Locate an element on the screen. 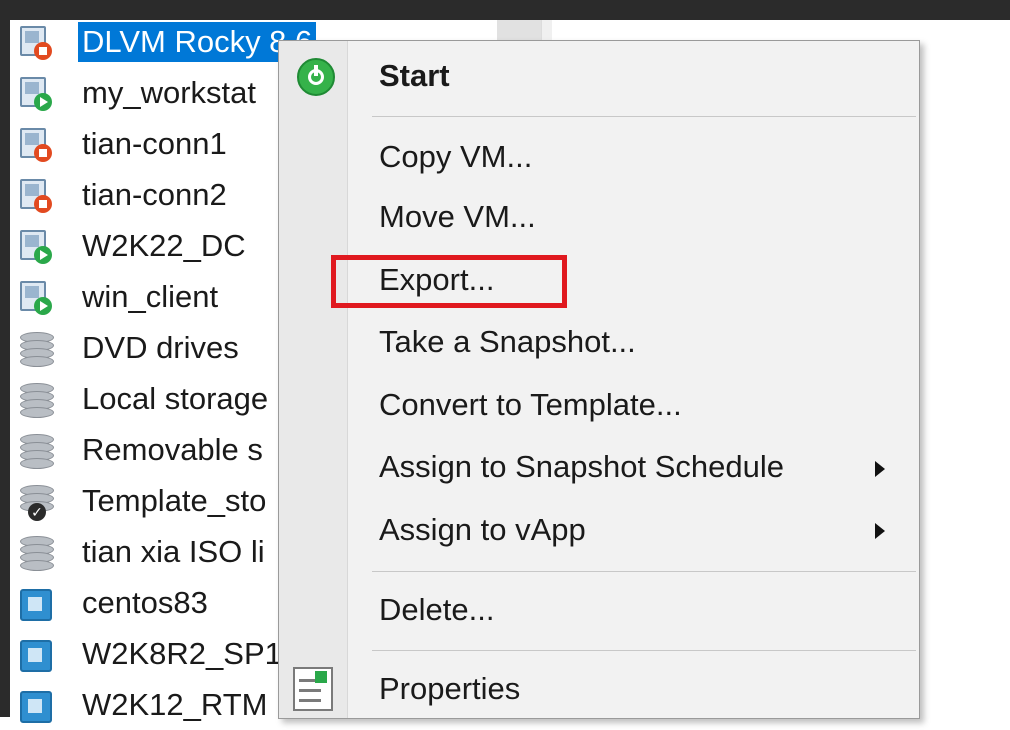 This screenshot has width=1010, height=730. tree-item-vm: my_workstat is located at coordinates (137, 93).